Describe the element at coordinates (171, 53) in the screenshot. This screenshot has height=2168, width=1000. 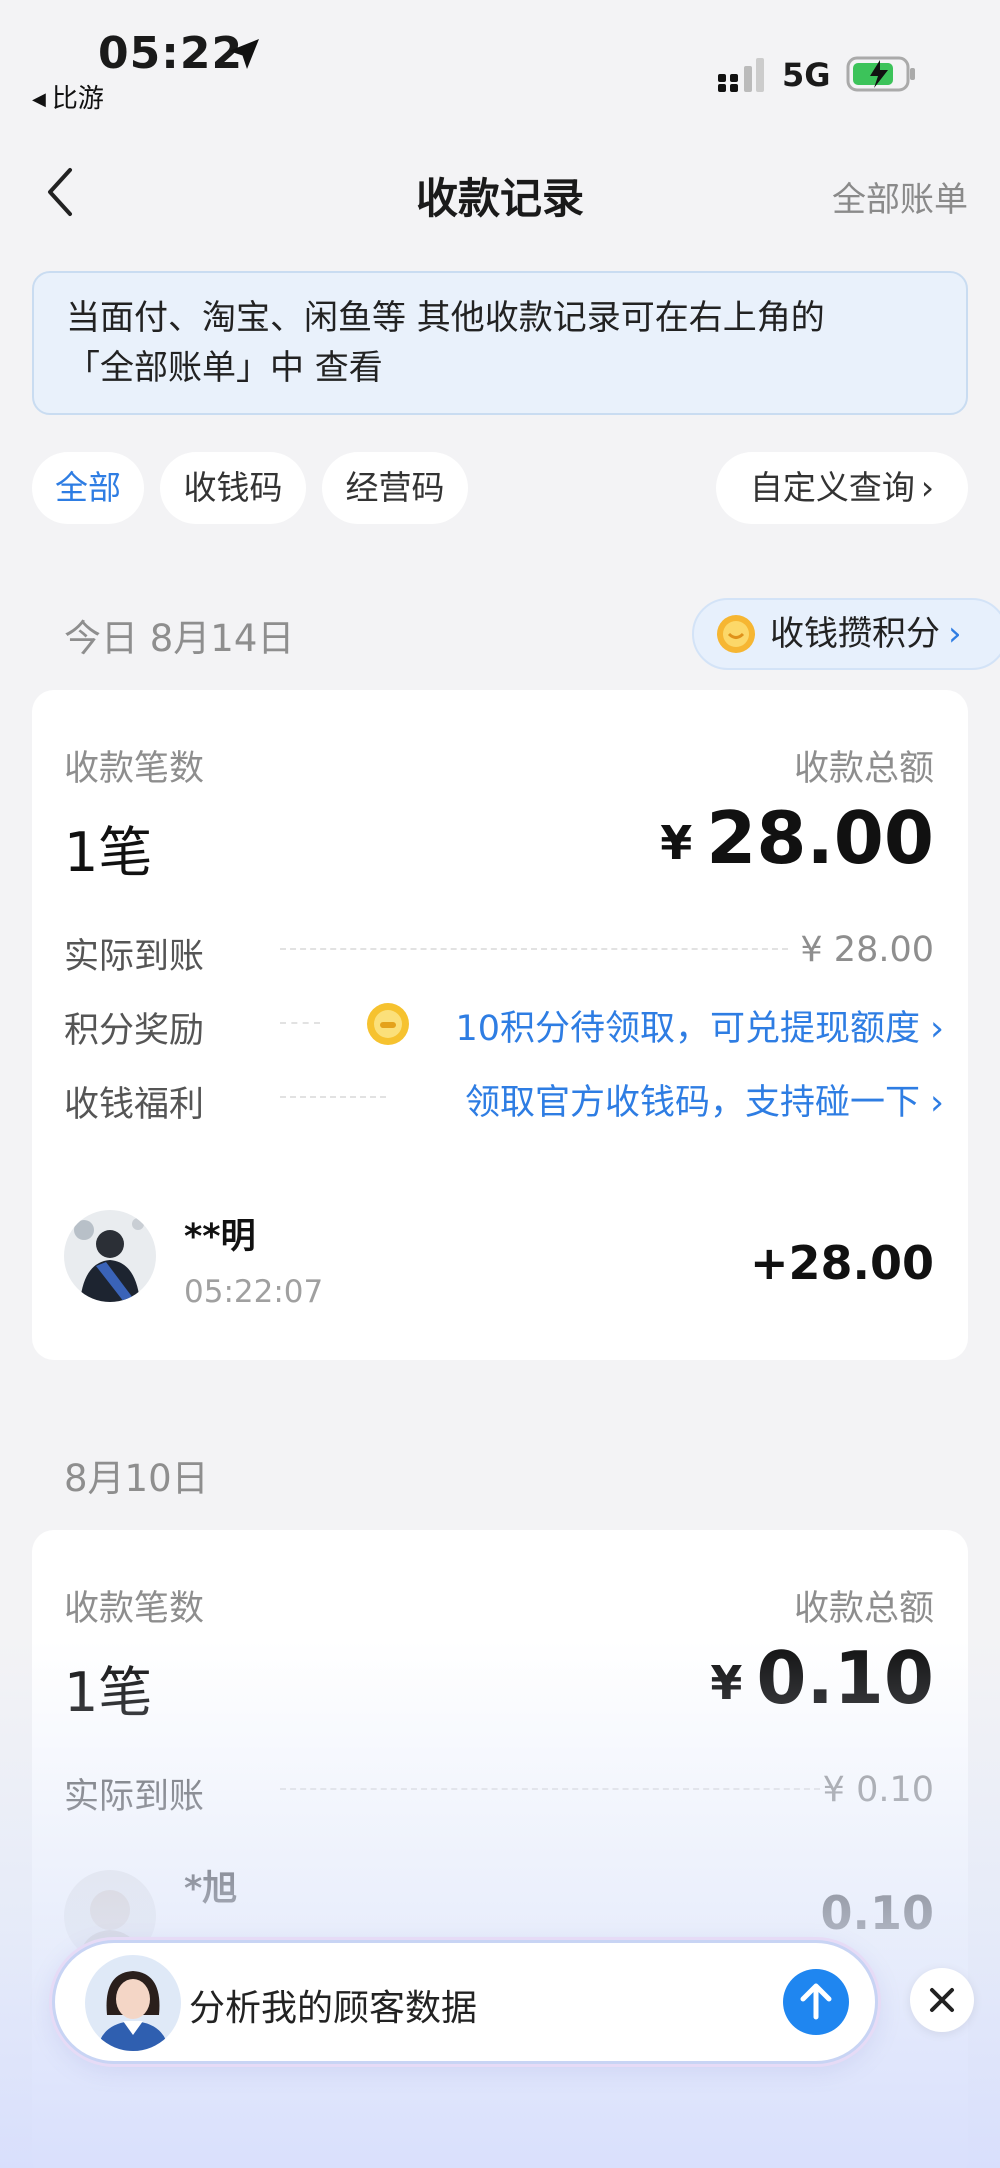
I see `status-time: 05:22` at that location.